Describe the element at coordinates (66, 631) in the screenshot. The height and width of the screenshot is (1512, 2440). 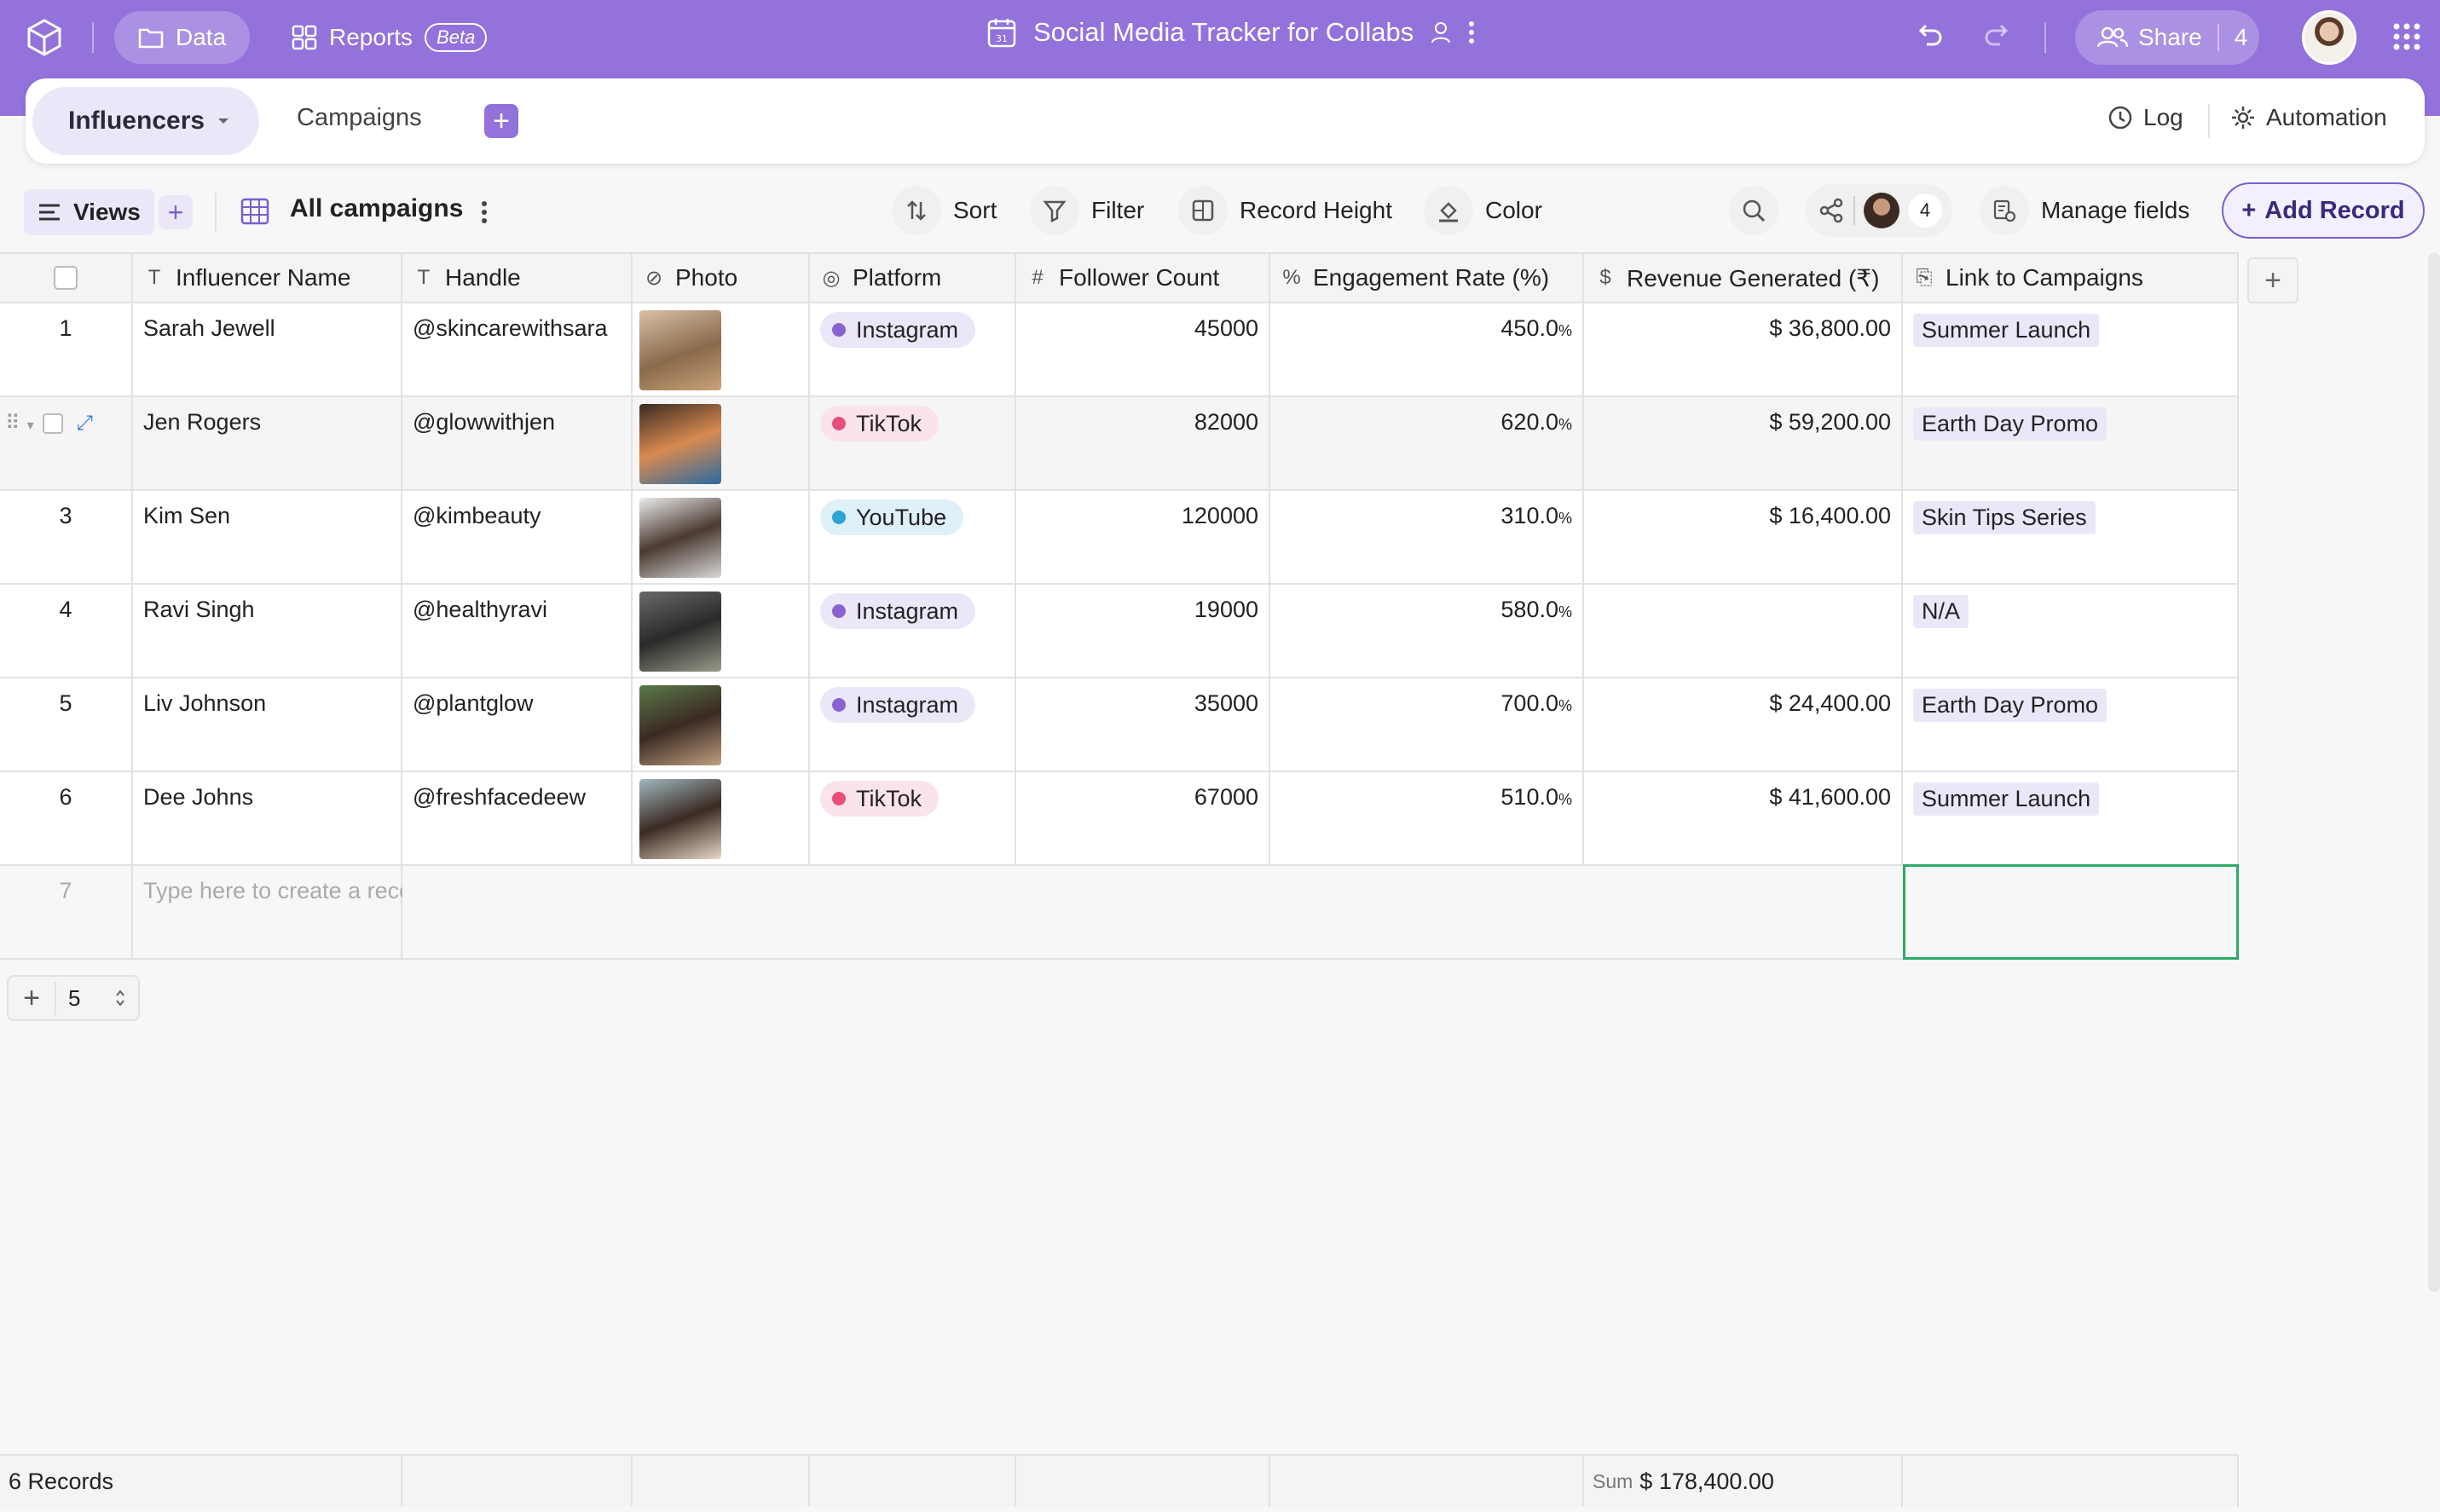
I see `cell-idx: 4` at that location.